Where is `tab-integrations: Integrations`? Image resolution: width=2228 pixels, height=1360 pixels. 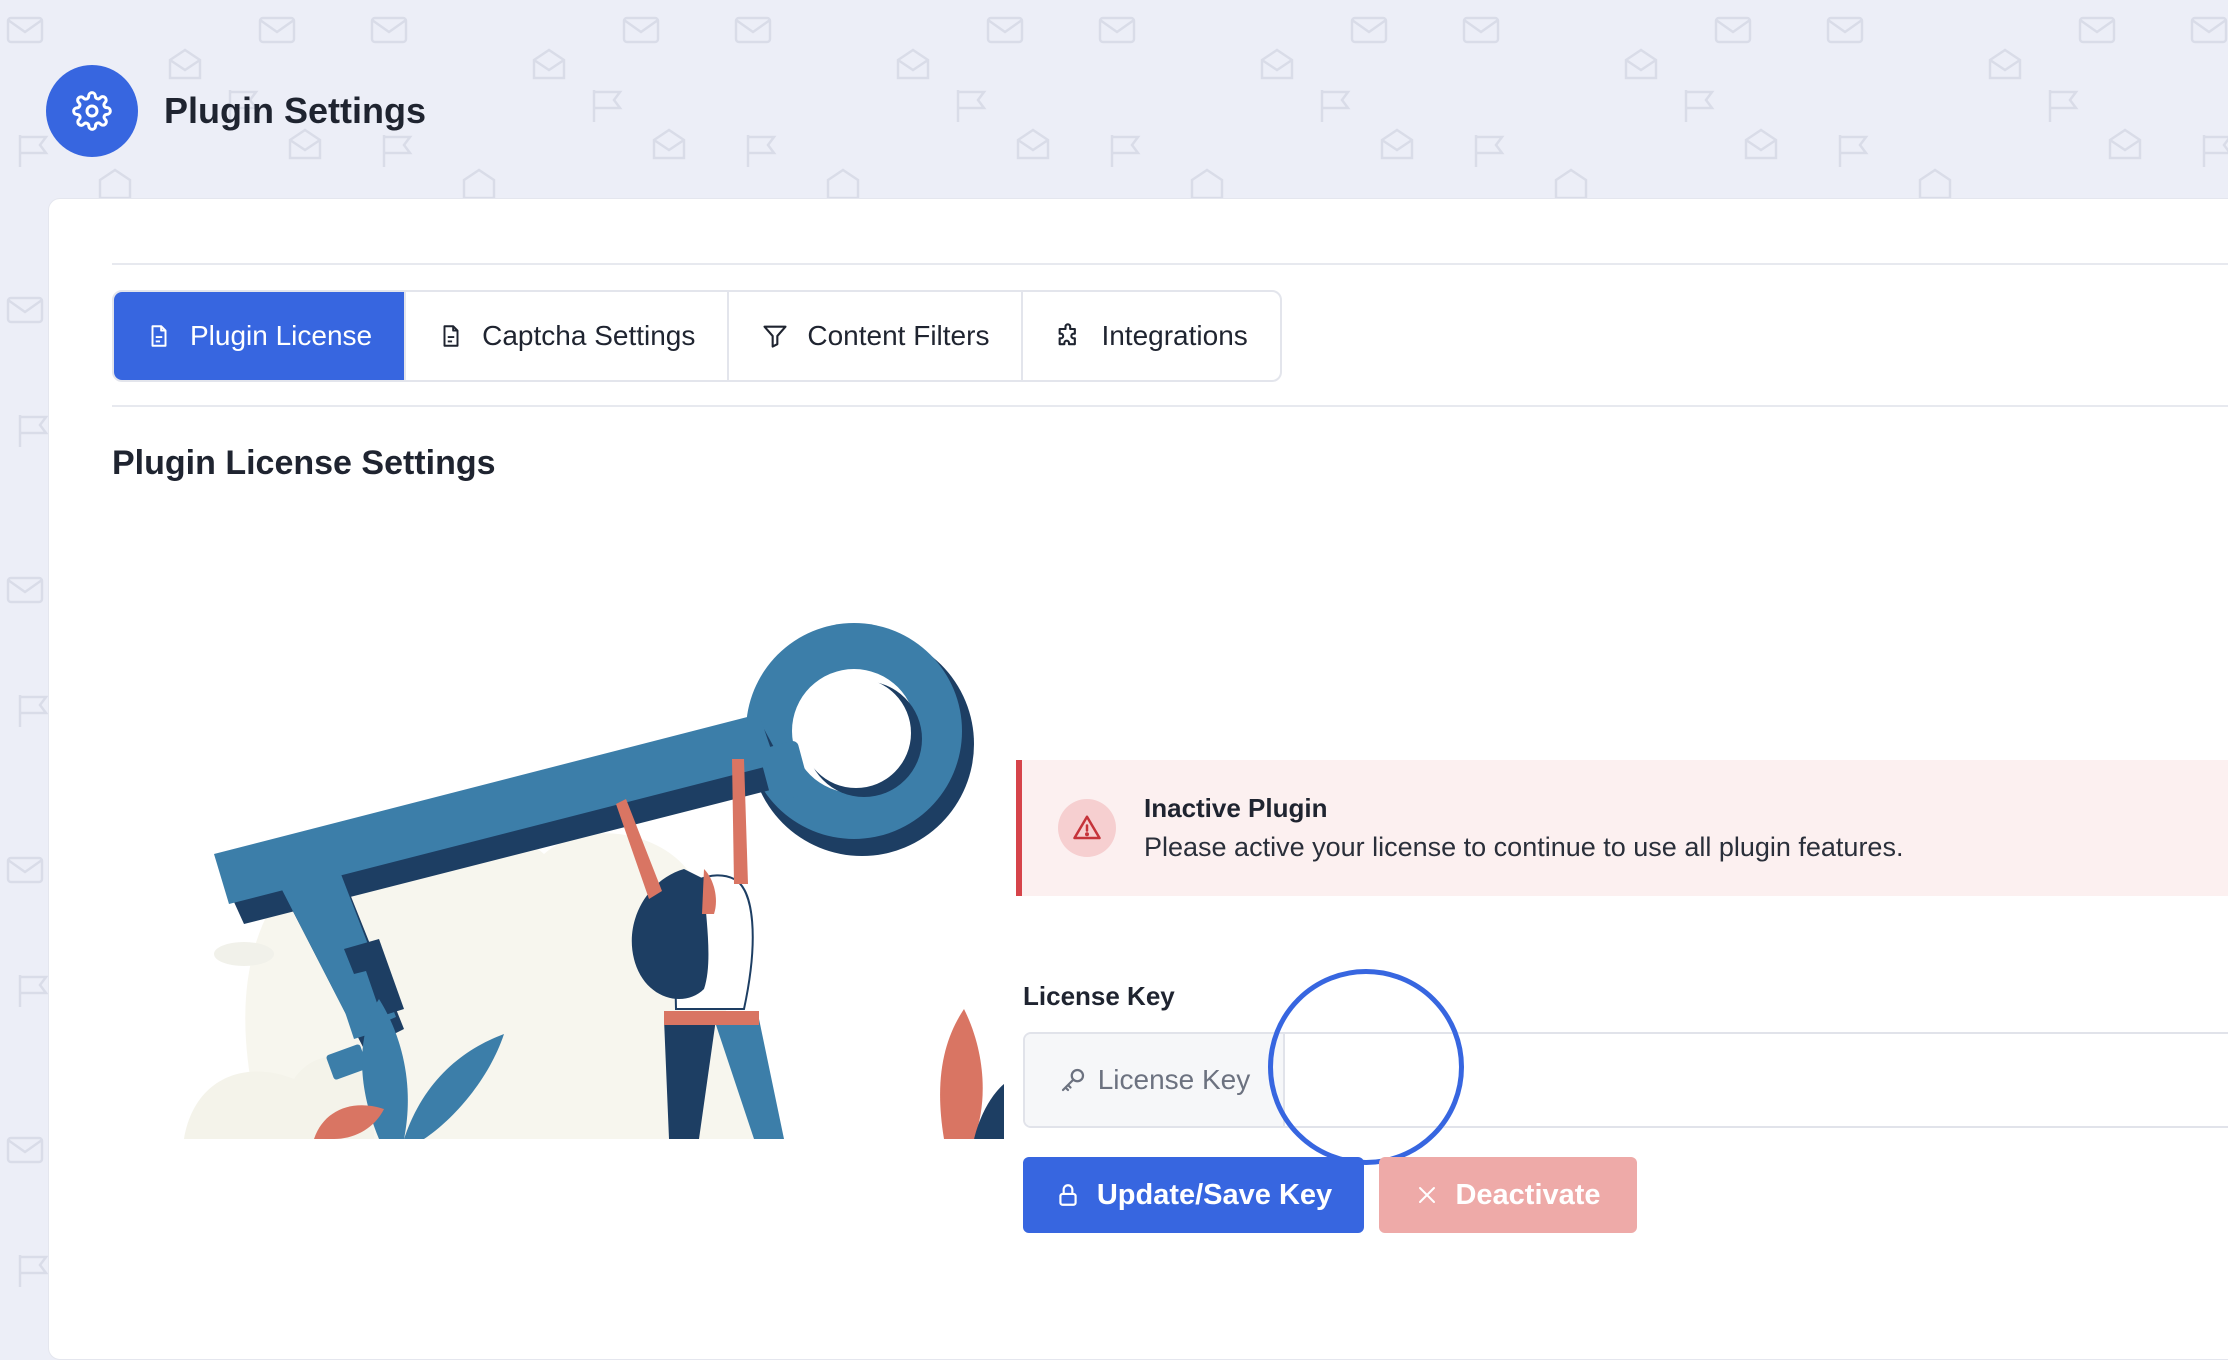
tab-integrations: Integrations is located at coordinates (1151, 336).